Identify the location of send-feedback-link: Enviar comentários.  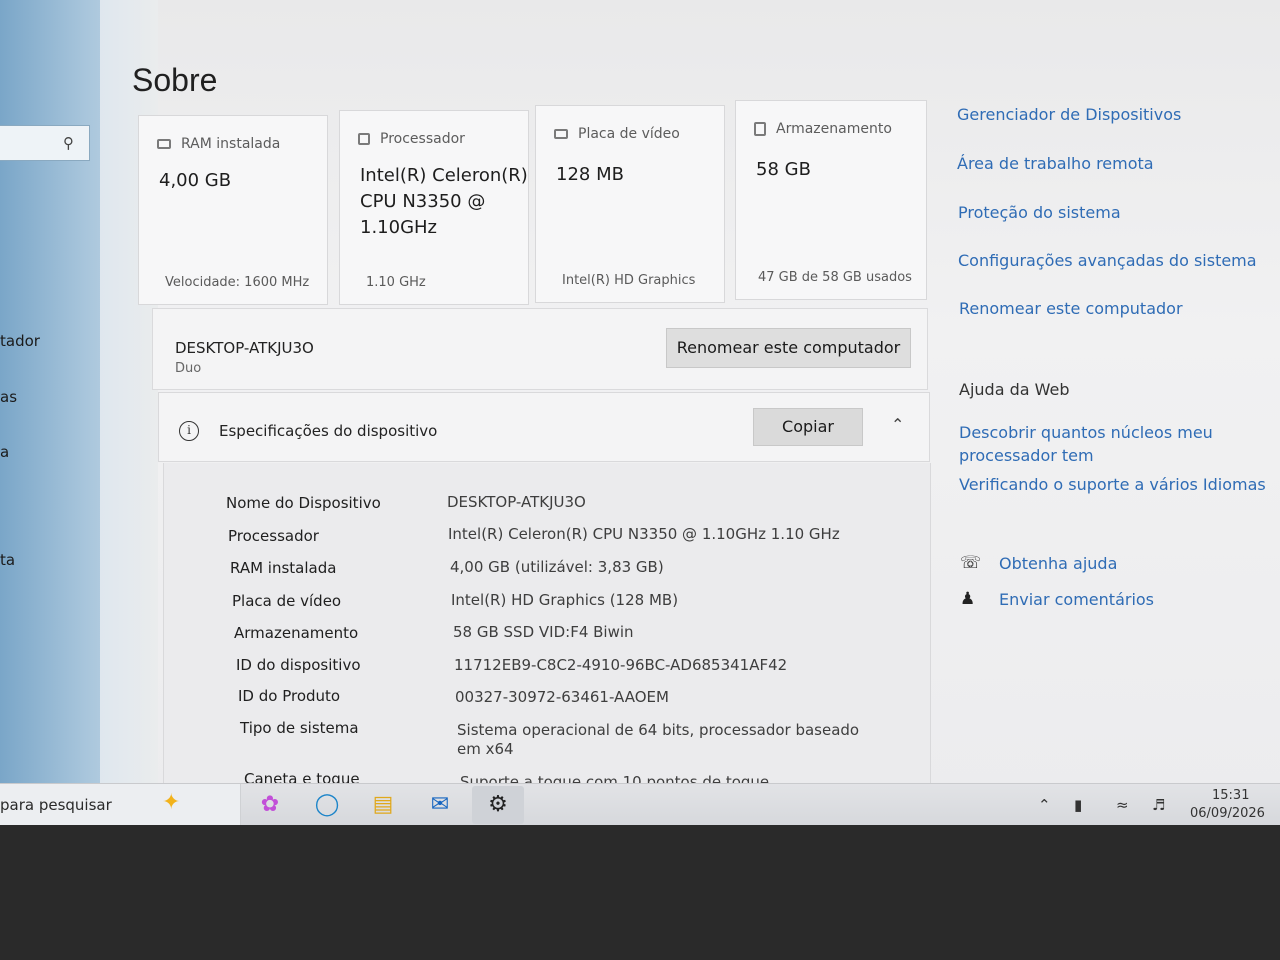
(1076, 599).